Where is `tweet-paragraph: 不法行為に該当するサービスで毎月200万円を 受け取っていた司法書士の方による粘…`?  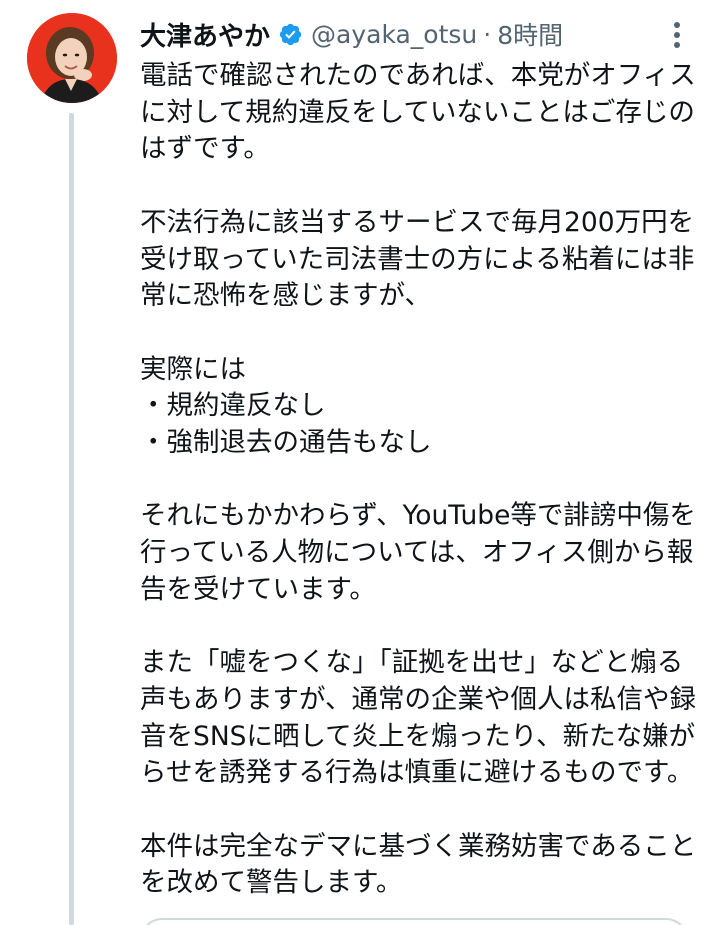
tweet-paragraph: 不法行為に該当するサービスで毎月200万円を 受け取っていた司法書士の方による粘… is located at coordinates (420, 260).